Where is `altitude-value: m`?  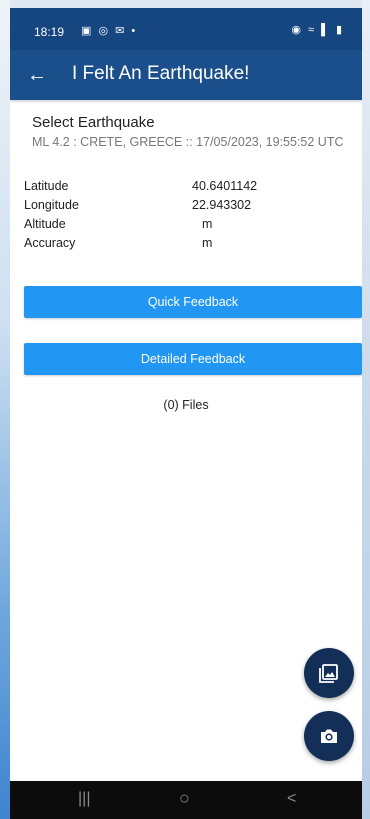 altitude-value: m is located at coordinates (207, 224).